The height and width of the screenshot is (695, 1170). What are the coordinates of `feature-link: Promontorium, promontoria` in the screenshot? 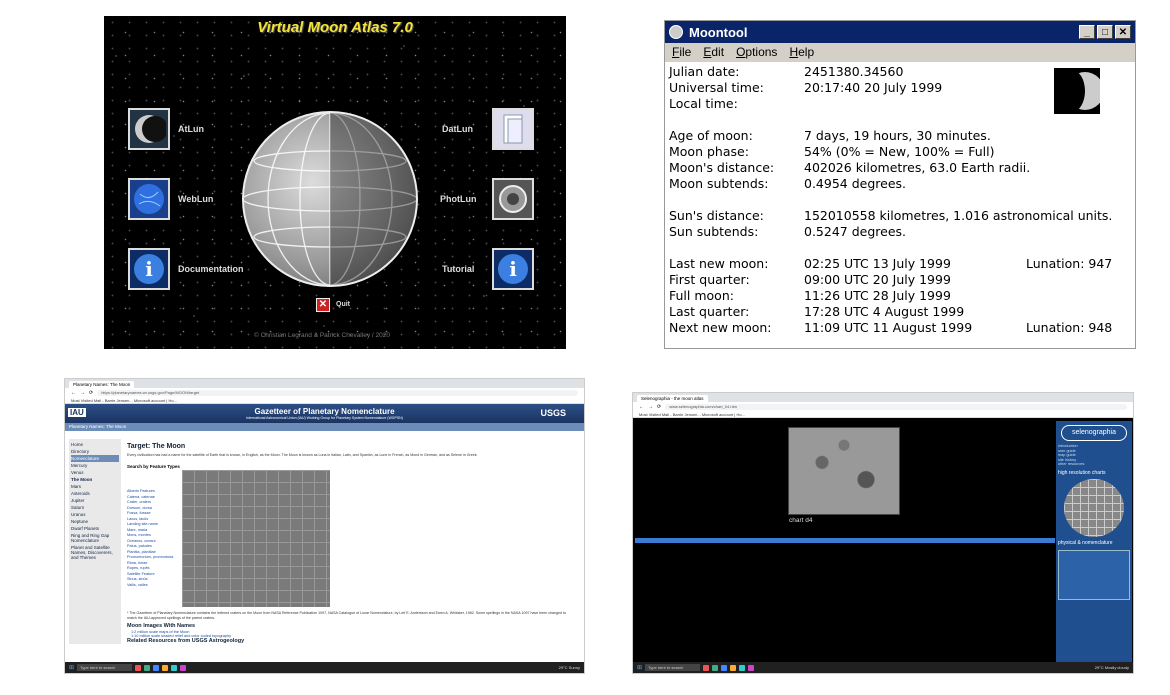 It's located at (150, 558).